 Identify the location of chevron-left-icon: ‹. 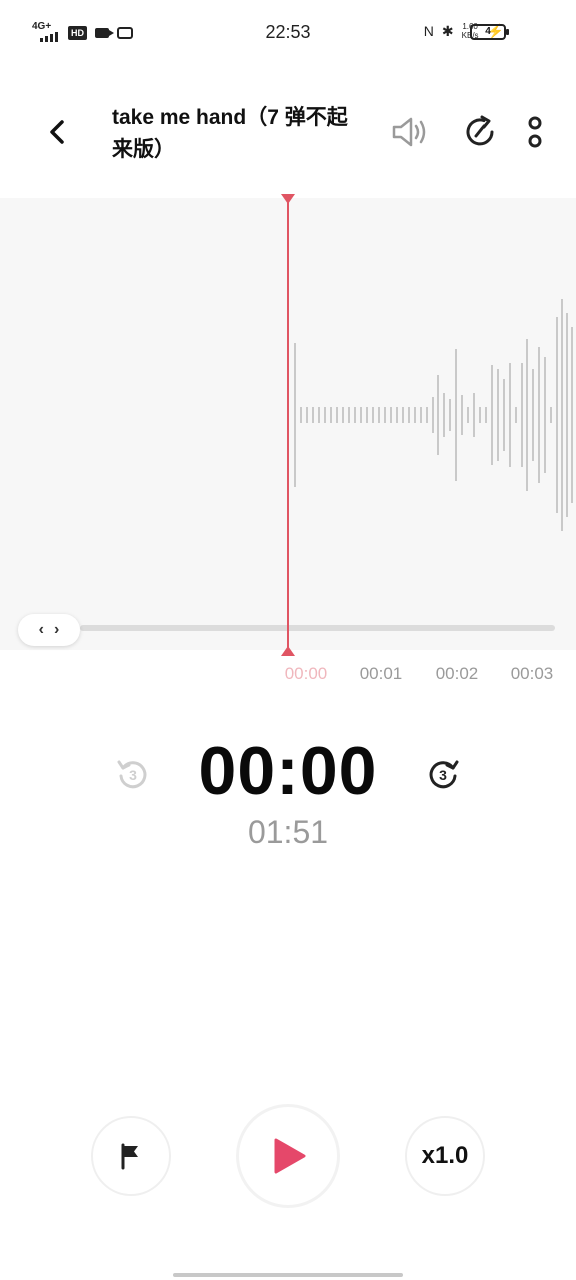
(41, 629).